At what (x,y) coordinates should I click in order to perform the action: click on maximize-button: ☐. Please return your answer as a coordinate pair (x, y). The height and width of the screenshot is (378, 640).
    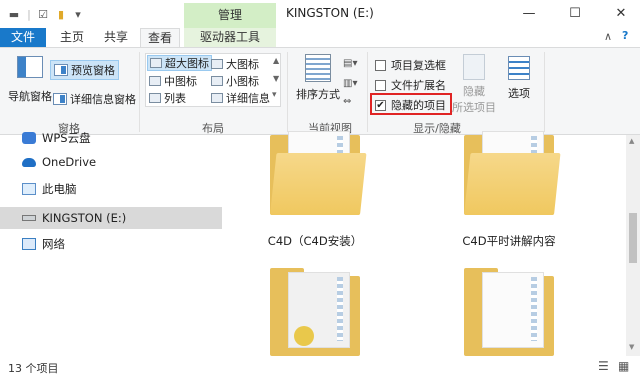
    Looking at the image, I should click on (575, 14).